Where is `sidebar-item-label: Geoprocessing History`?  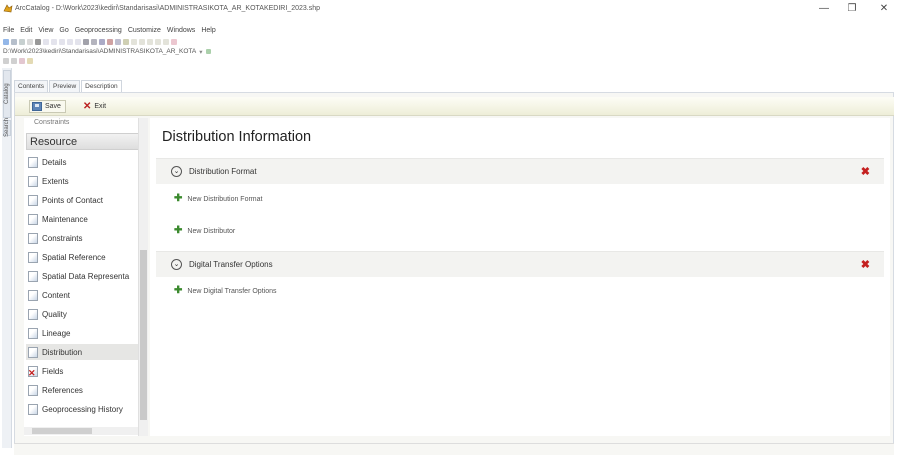
sidebar-item-label: Geoprocessing History is located at coordinates (82, 409).